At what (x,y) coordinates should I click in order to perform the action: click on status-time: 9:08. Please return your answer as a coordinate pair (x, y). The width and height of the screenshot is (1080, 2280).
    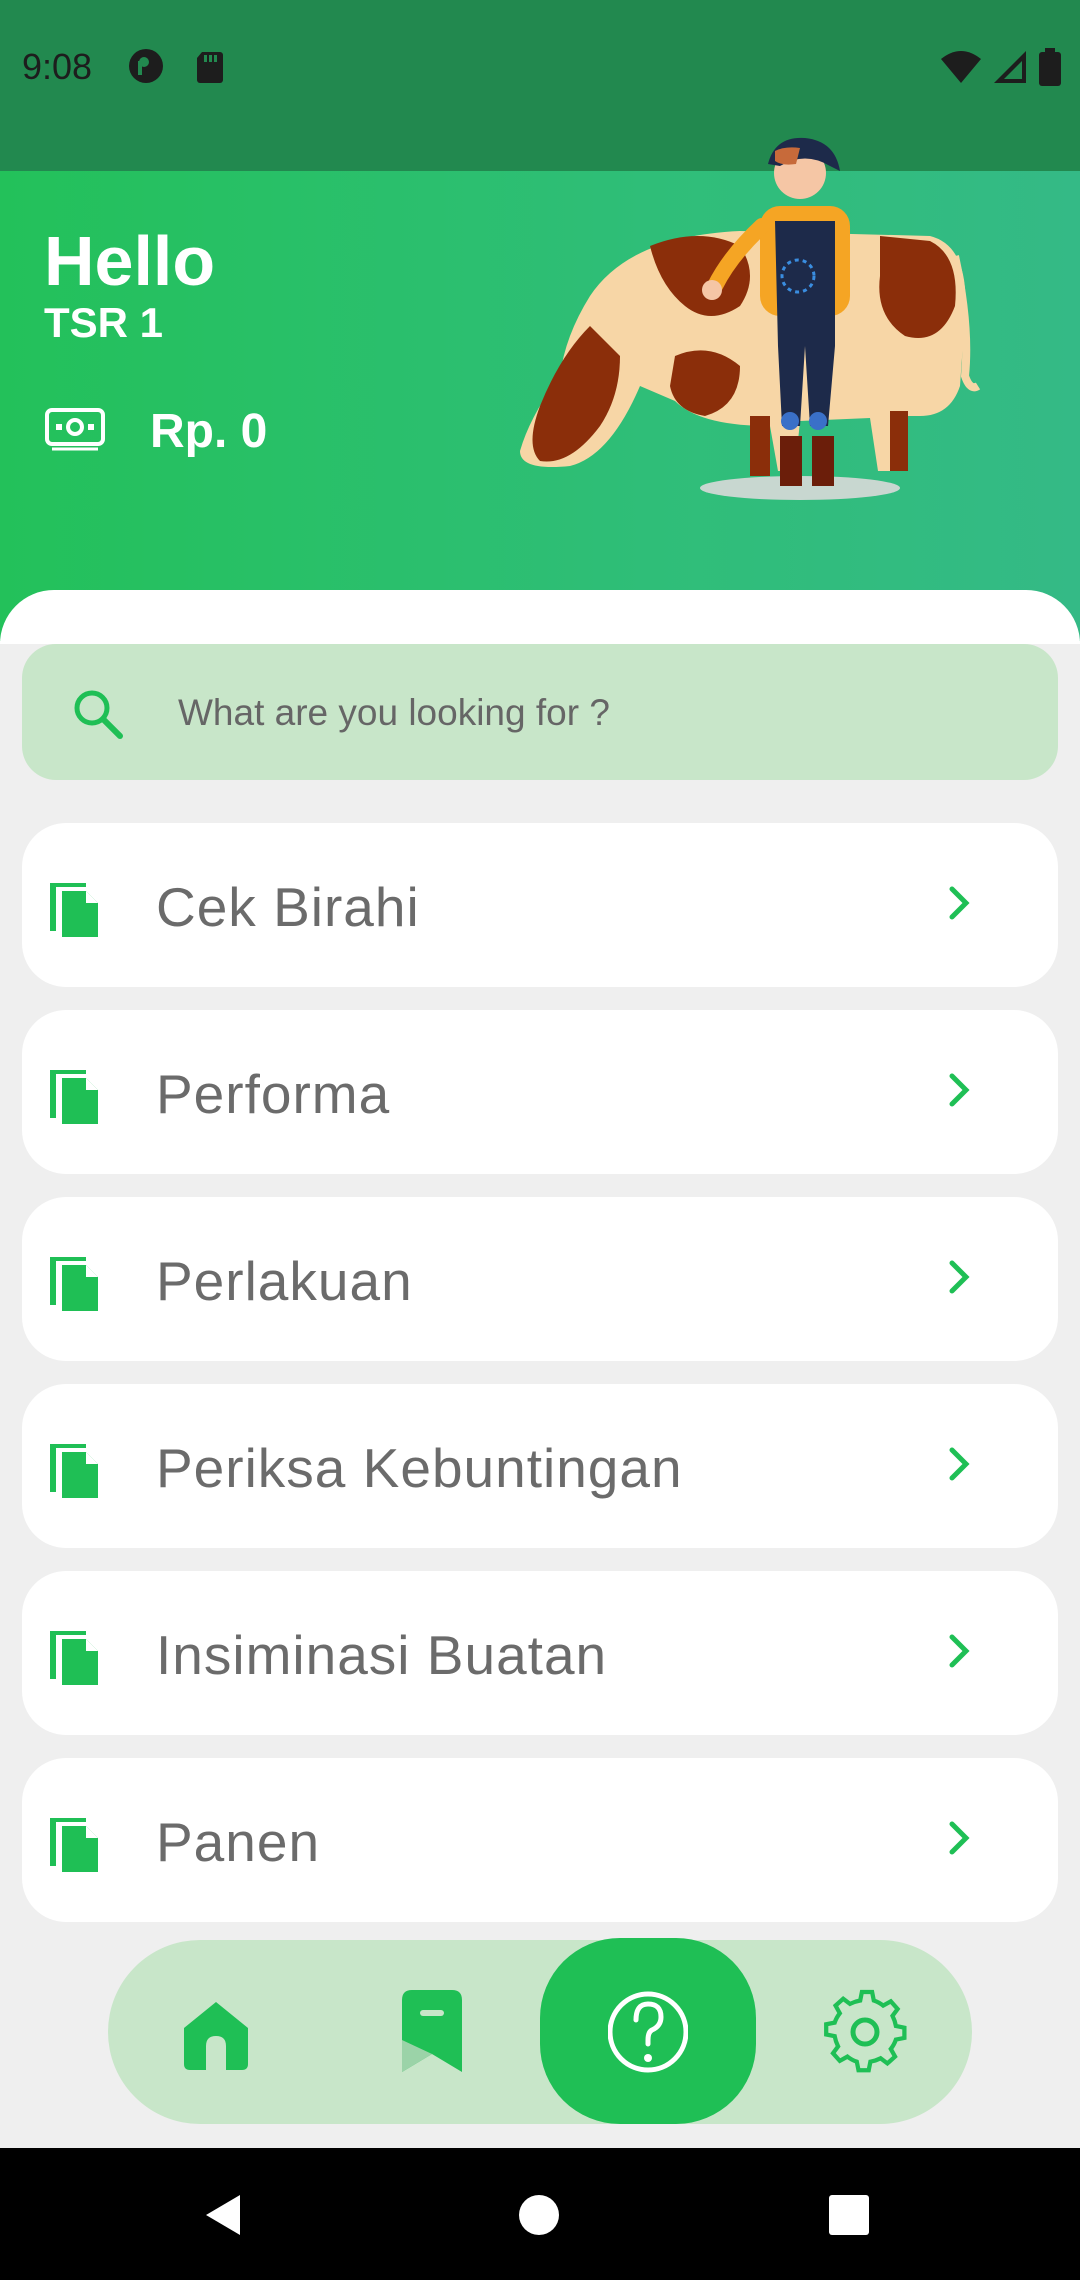
    Looking at the image, I should click on (57, 66).